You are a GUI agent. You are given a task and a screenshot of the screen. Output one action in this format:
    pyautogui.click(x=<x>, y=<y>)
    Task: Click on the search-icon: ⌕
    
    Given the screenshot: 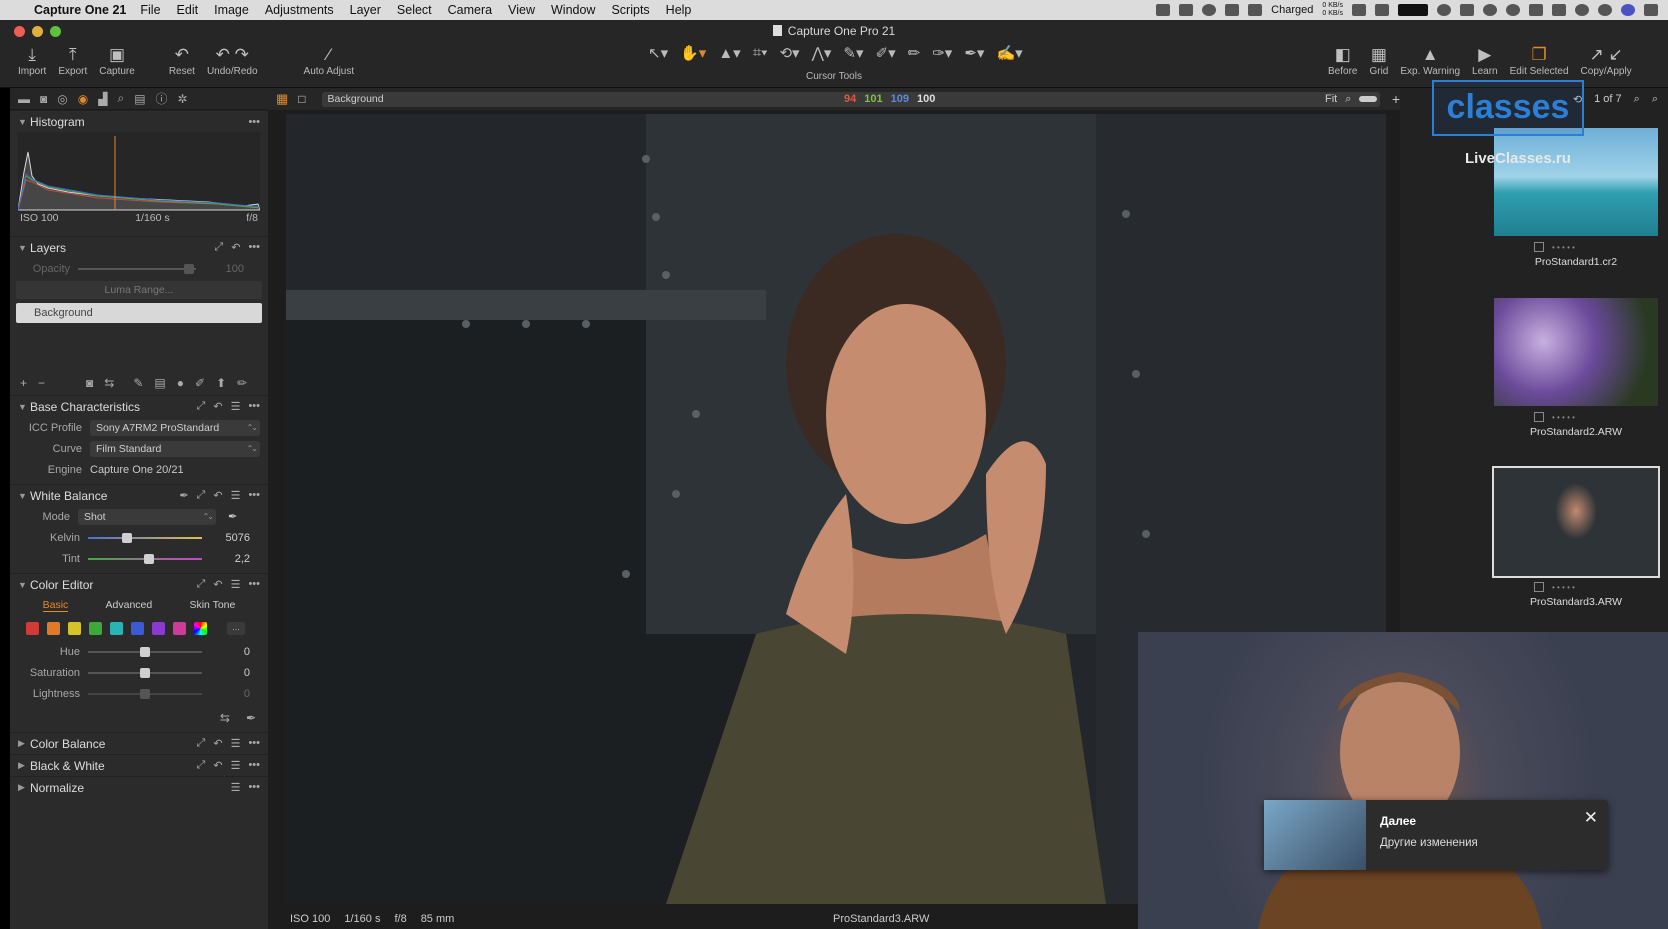 What is the action you would take?
    pyautogui.click(x=1637, y=99)
    